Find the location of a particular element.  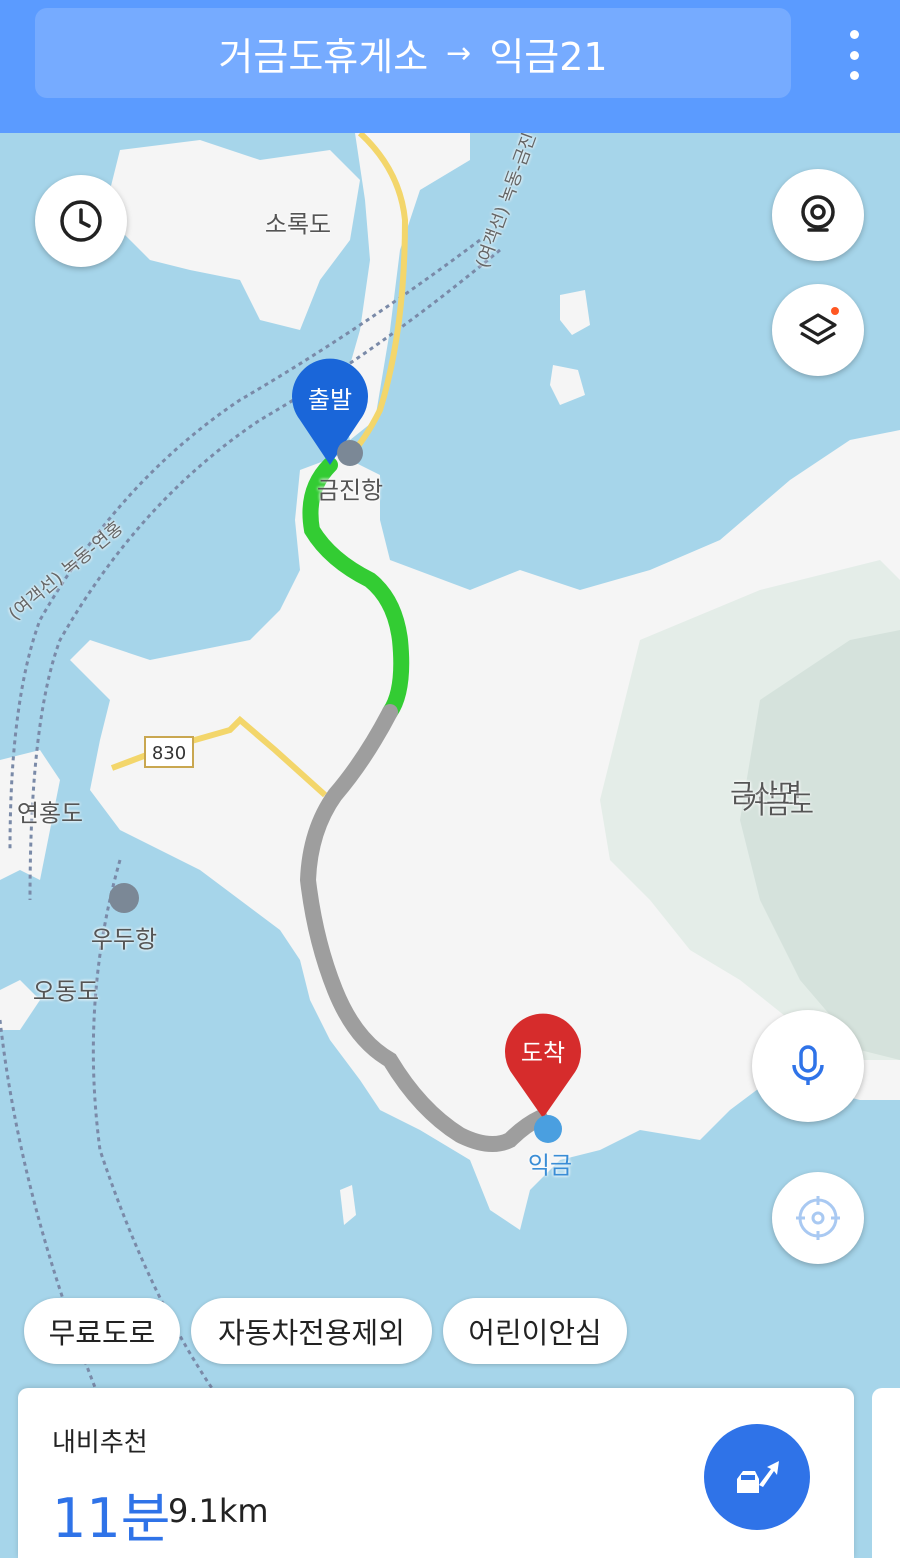

place-label-ikgeum: 익금 is located at coordinates (550, 1165).